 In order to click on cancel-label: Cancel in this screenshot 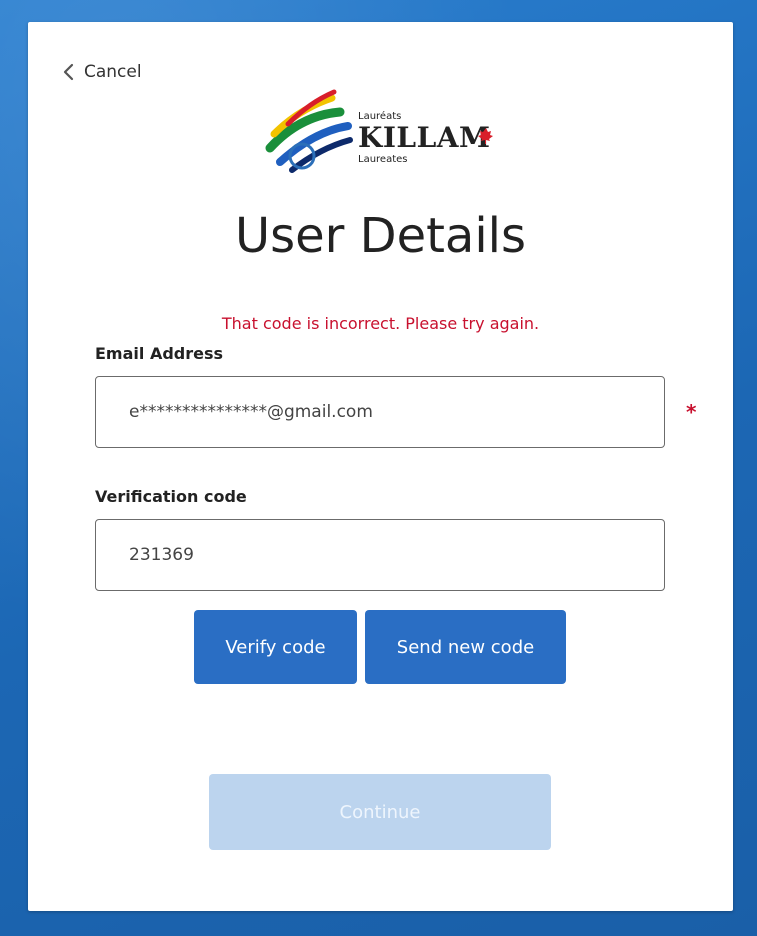, I will do `click(113, 72)`.